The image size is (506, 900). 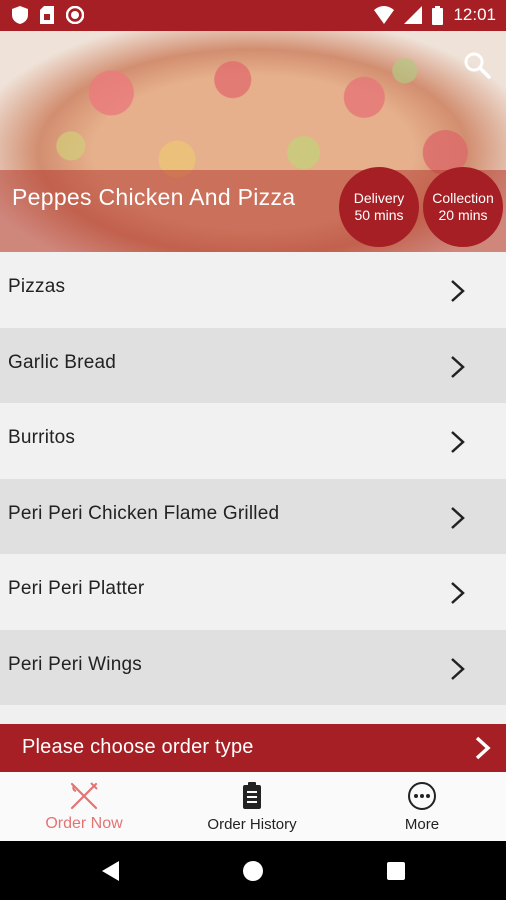 What do you see at coordinates (422, 796) in the screenshot?
I see `more-icon` at bounding box center [422, 796].